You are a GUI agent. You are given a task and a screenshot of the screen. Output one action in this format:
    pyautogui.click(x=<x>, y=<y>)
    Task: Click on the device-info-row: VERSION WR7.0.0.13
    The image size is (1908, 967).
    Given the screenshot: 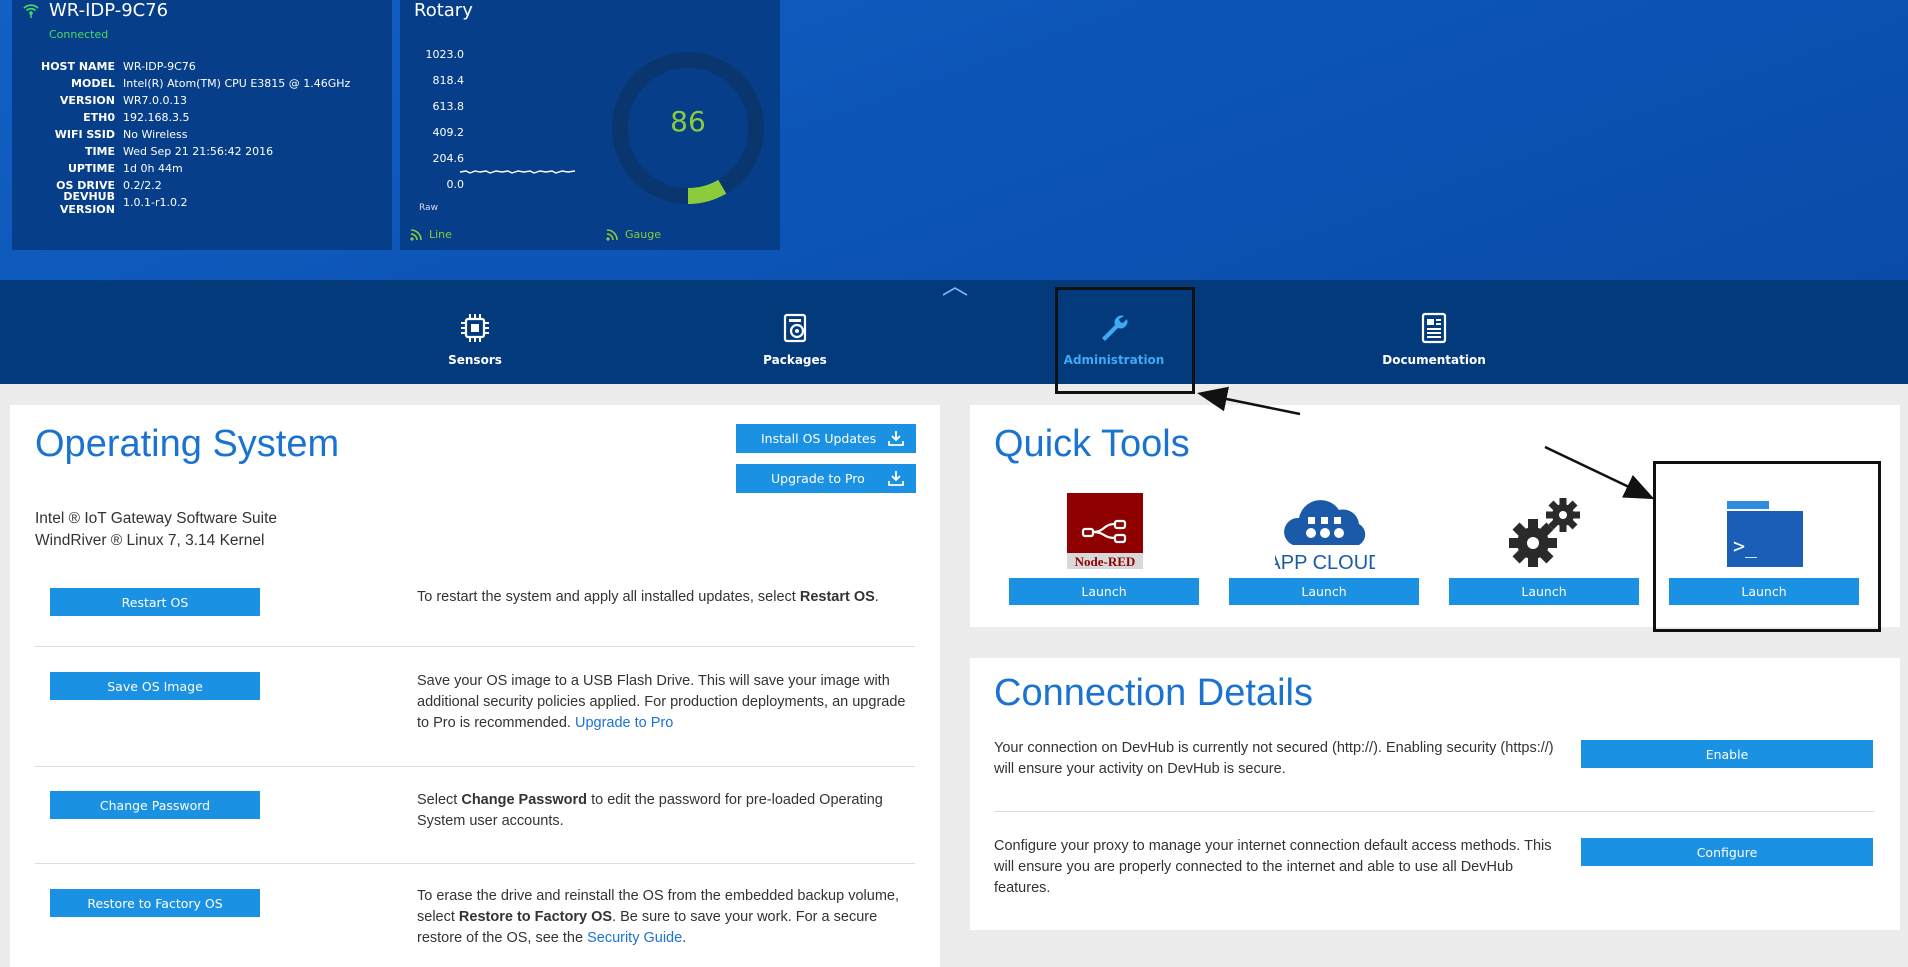 What is the action you would take?
    pyautogui.click(x=181, y=100)
    